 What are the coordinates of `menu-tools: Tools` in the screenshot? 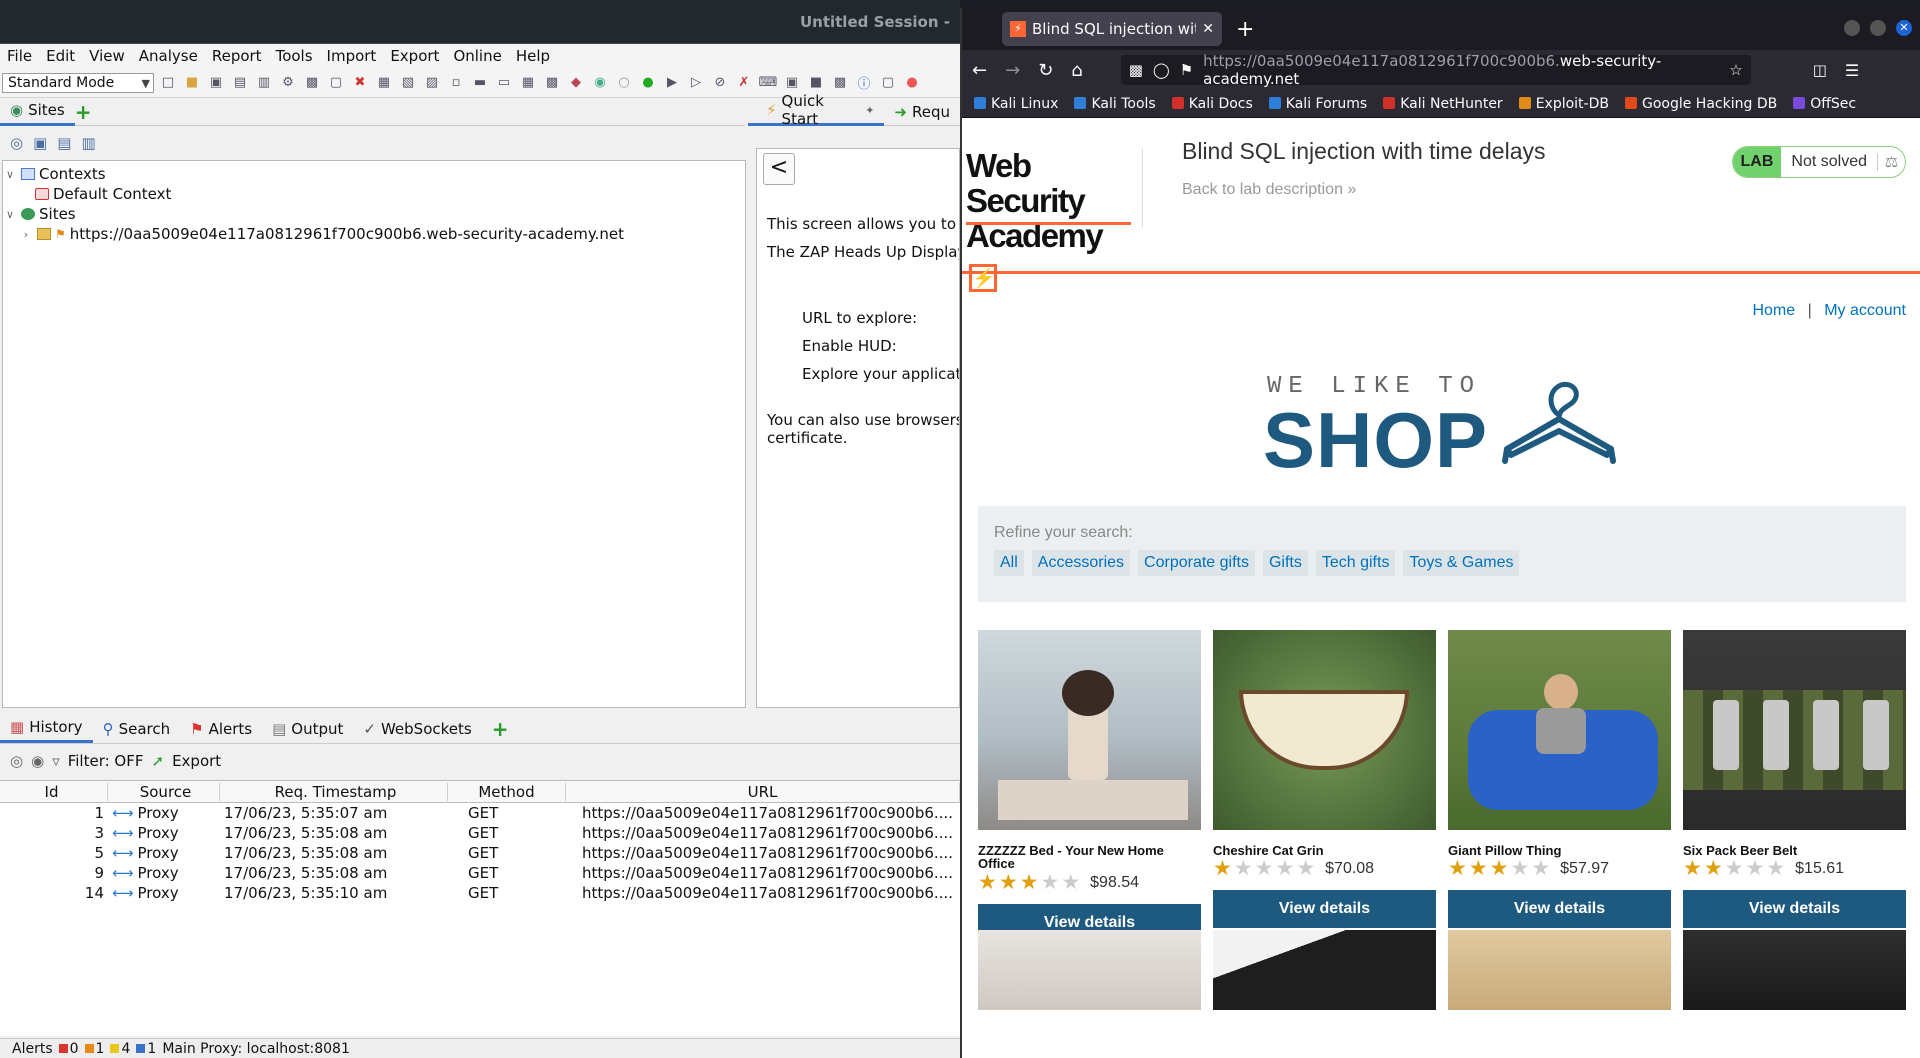 It's located at (294, 56).